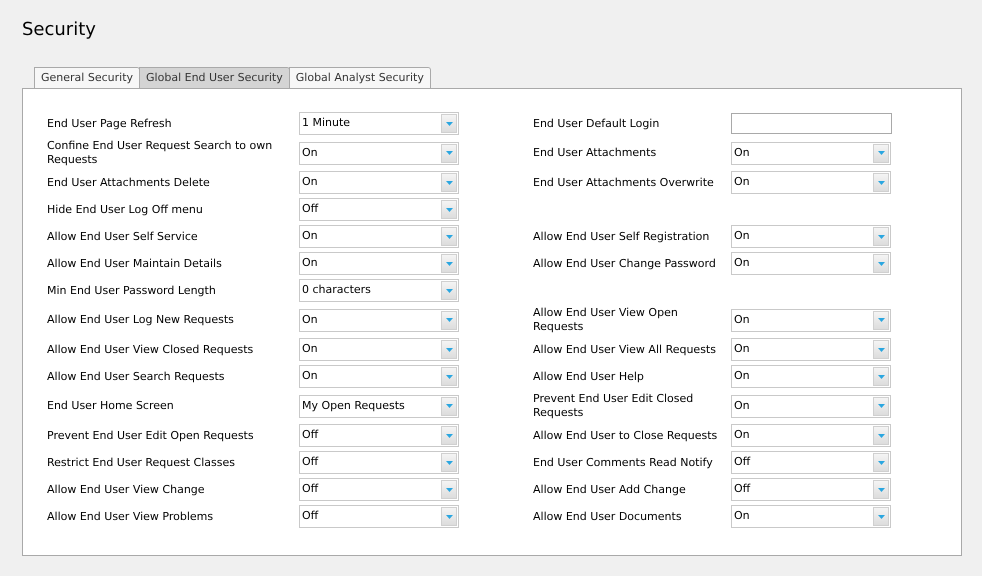 Image resolution: width=982 pixels, height=576 pixels. I want to click on dropdown: 0 characters, so click(379, 290).